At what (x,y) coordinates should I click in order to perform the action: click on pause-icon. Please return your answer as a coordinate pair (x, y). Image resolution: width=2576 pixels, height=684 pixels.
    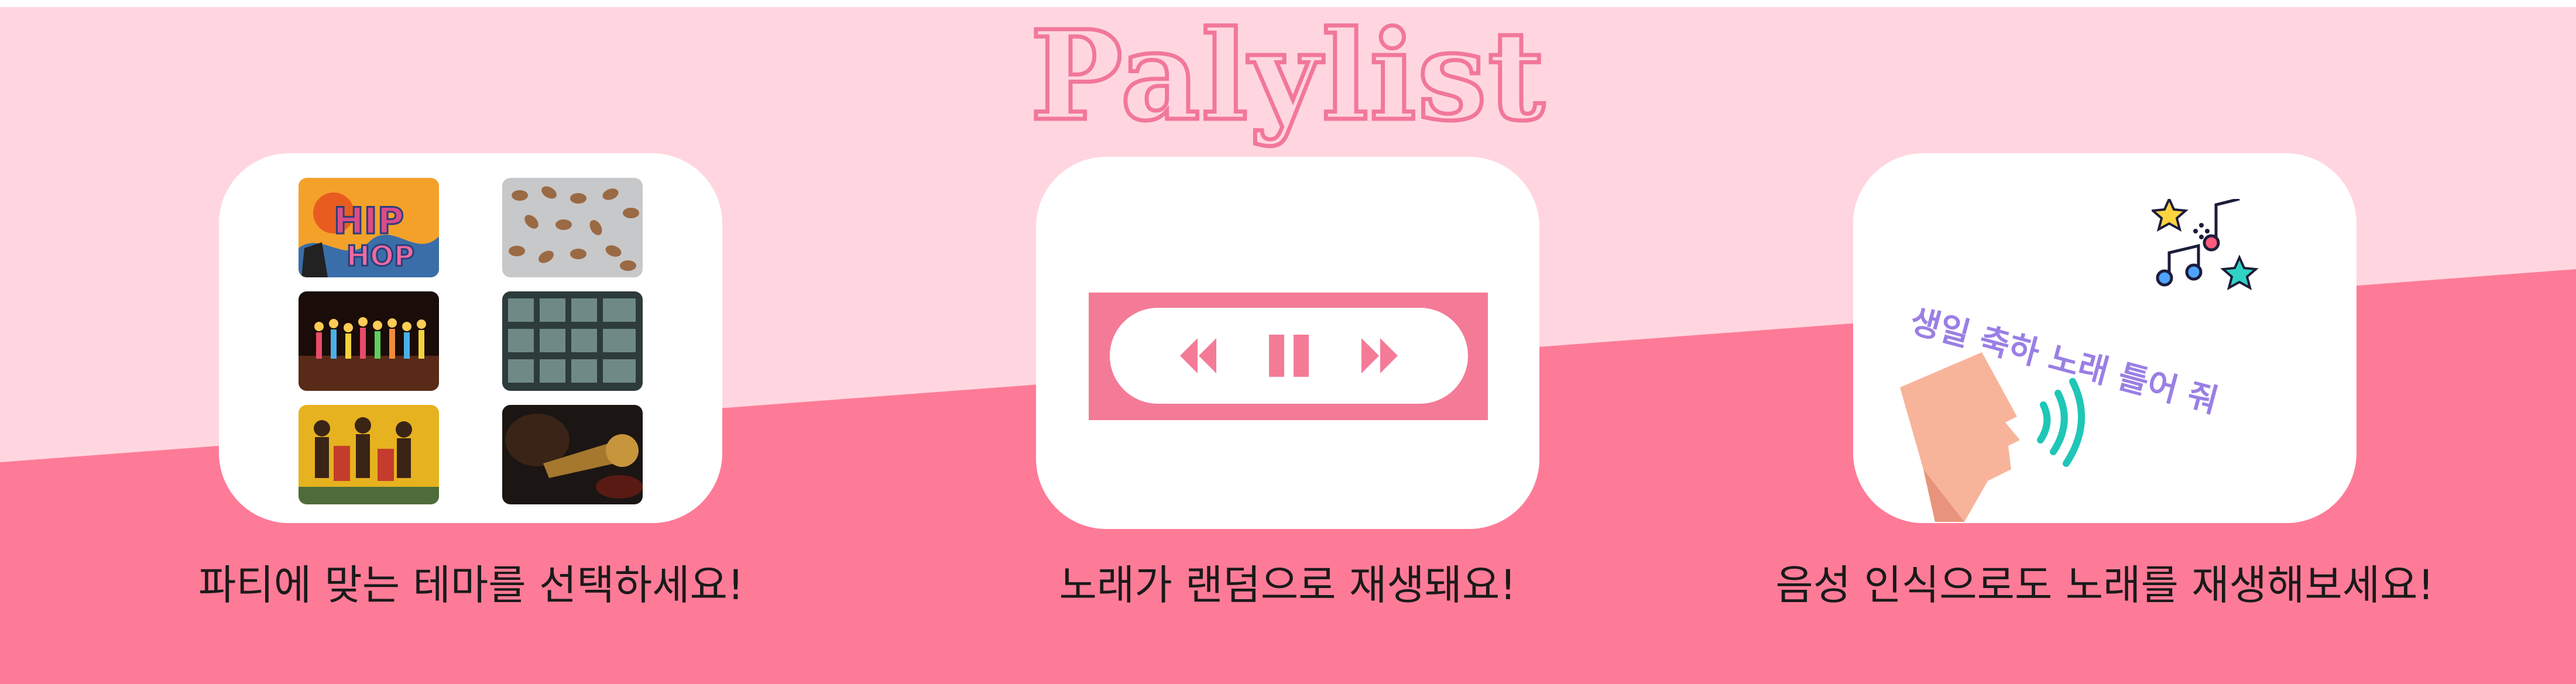
    Looking at the image, I should click on (1289, 356).